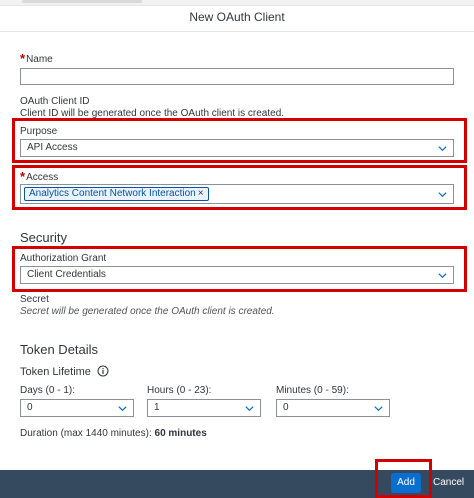  Describe the element at coordinates (312, 390) in the screenshot. I see `minutes-label: Minutes (0 - 59):` at that location.